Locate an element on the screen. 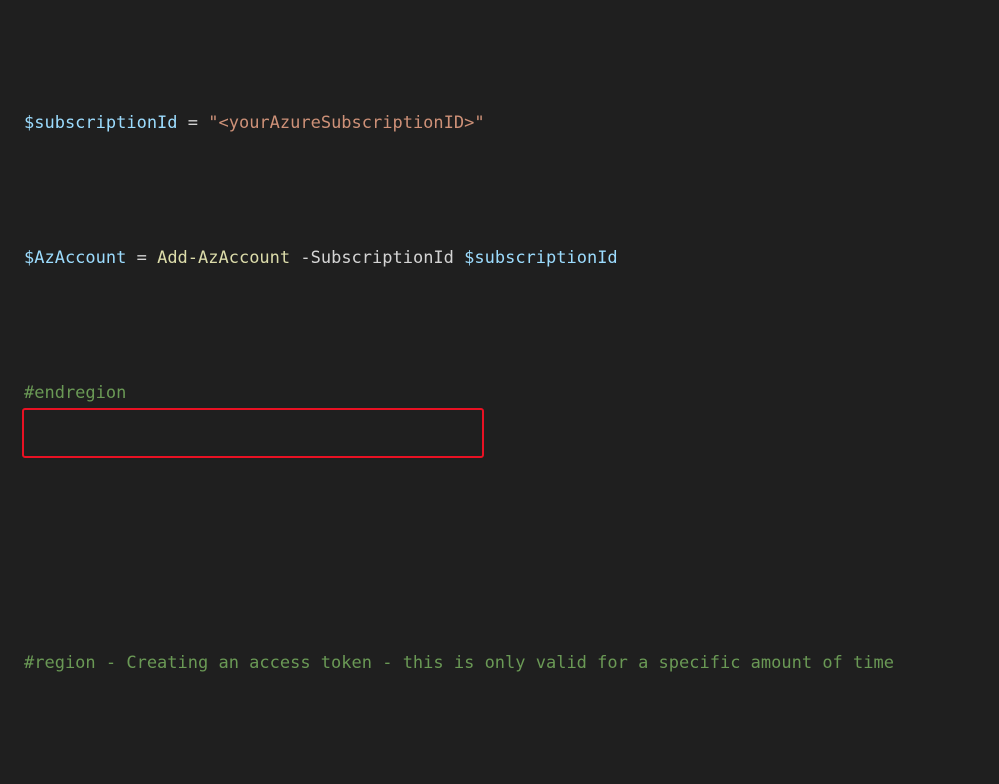  token-variable: $AzAccount is located at coordinates (75, 258).